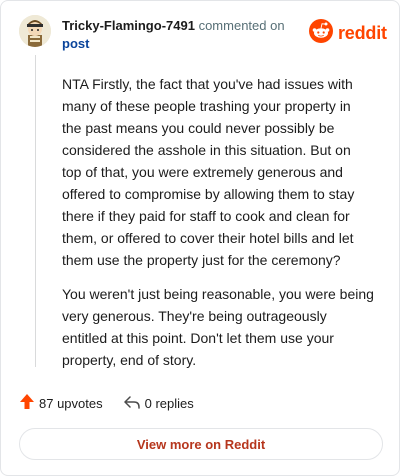 This screenshot has height=476, width=400. I want to click on comment-header: Tricky-Flamingo-7491 commented on post, so click(173, 35).